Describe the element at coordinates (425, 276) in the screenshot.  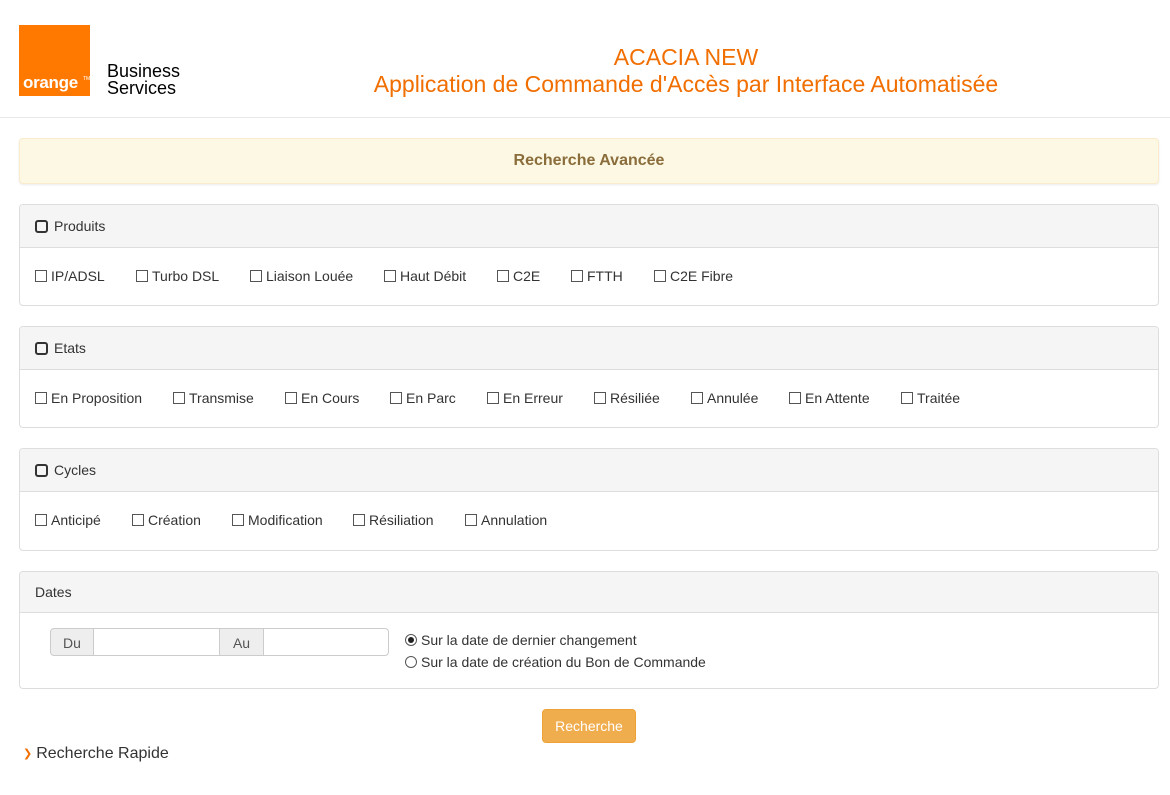
I see `checkbox-produit-haut-debit: Haut Débit` at that location.